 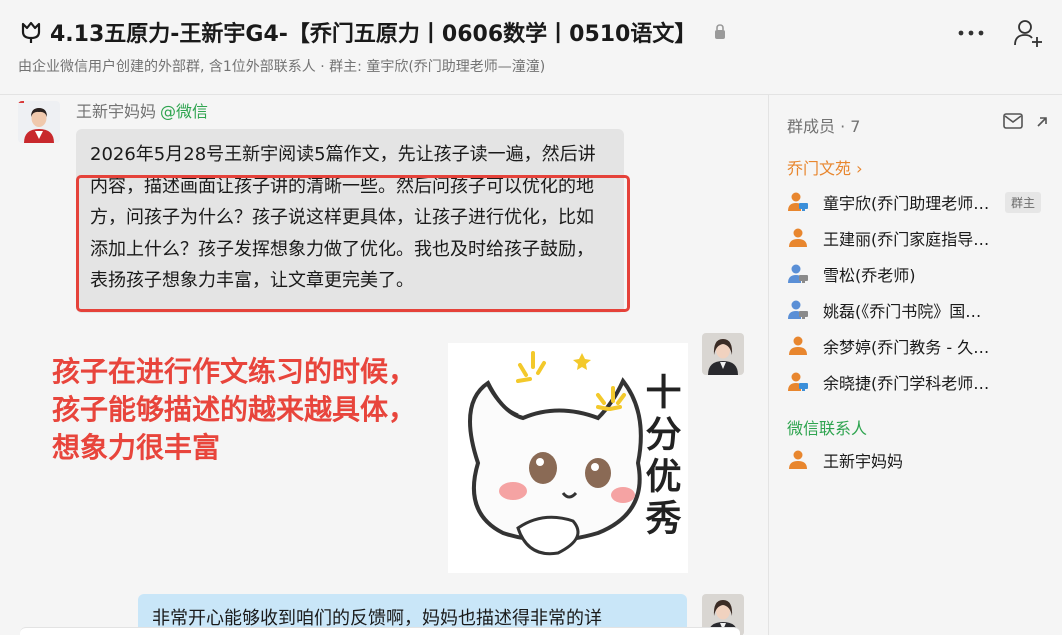 I want to click on message-input, so click(x=380, y=631).